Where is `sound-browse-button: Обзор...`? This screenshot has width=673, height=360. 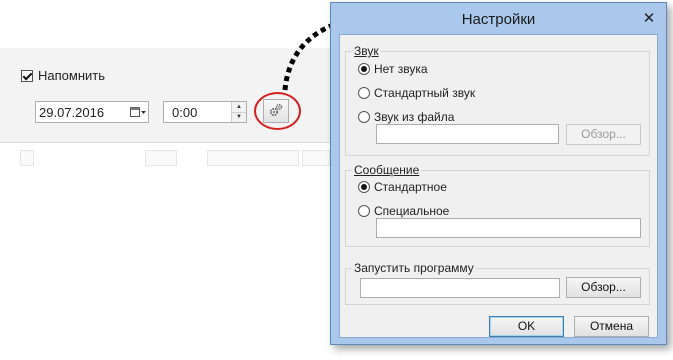 sound-browse-button: Обзор... is located at coordinates (603, 134).